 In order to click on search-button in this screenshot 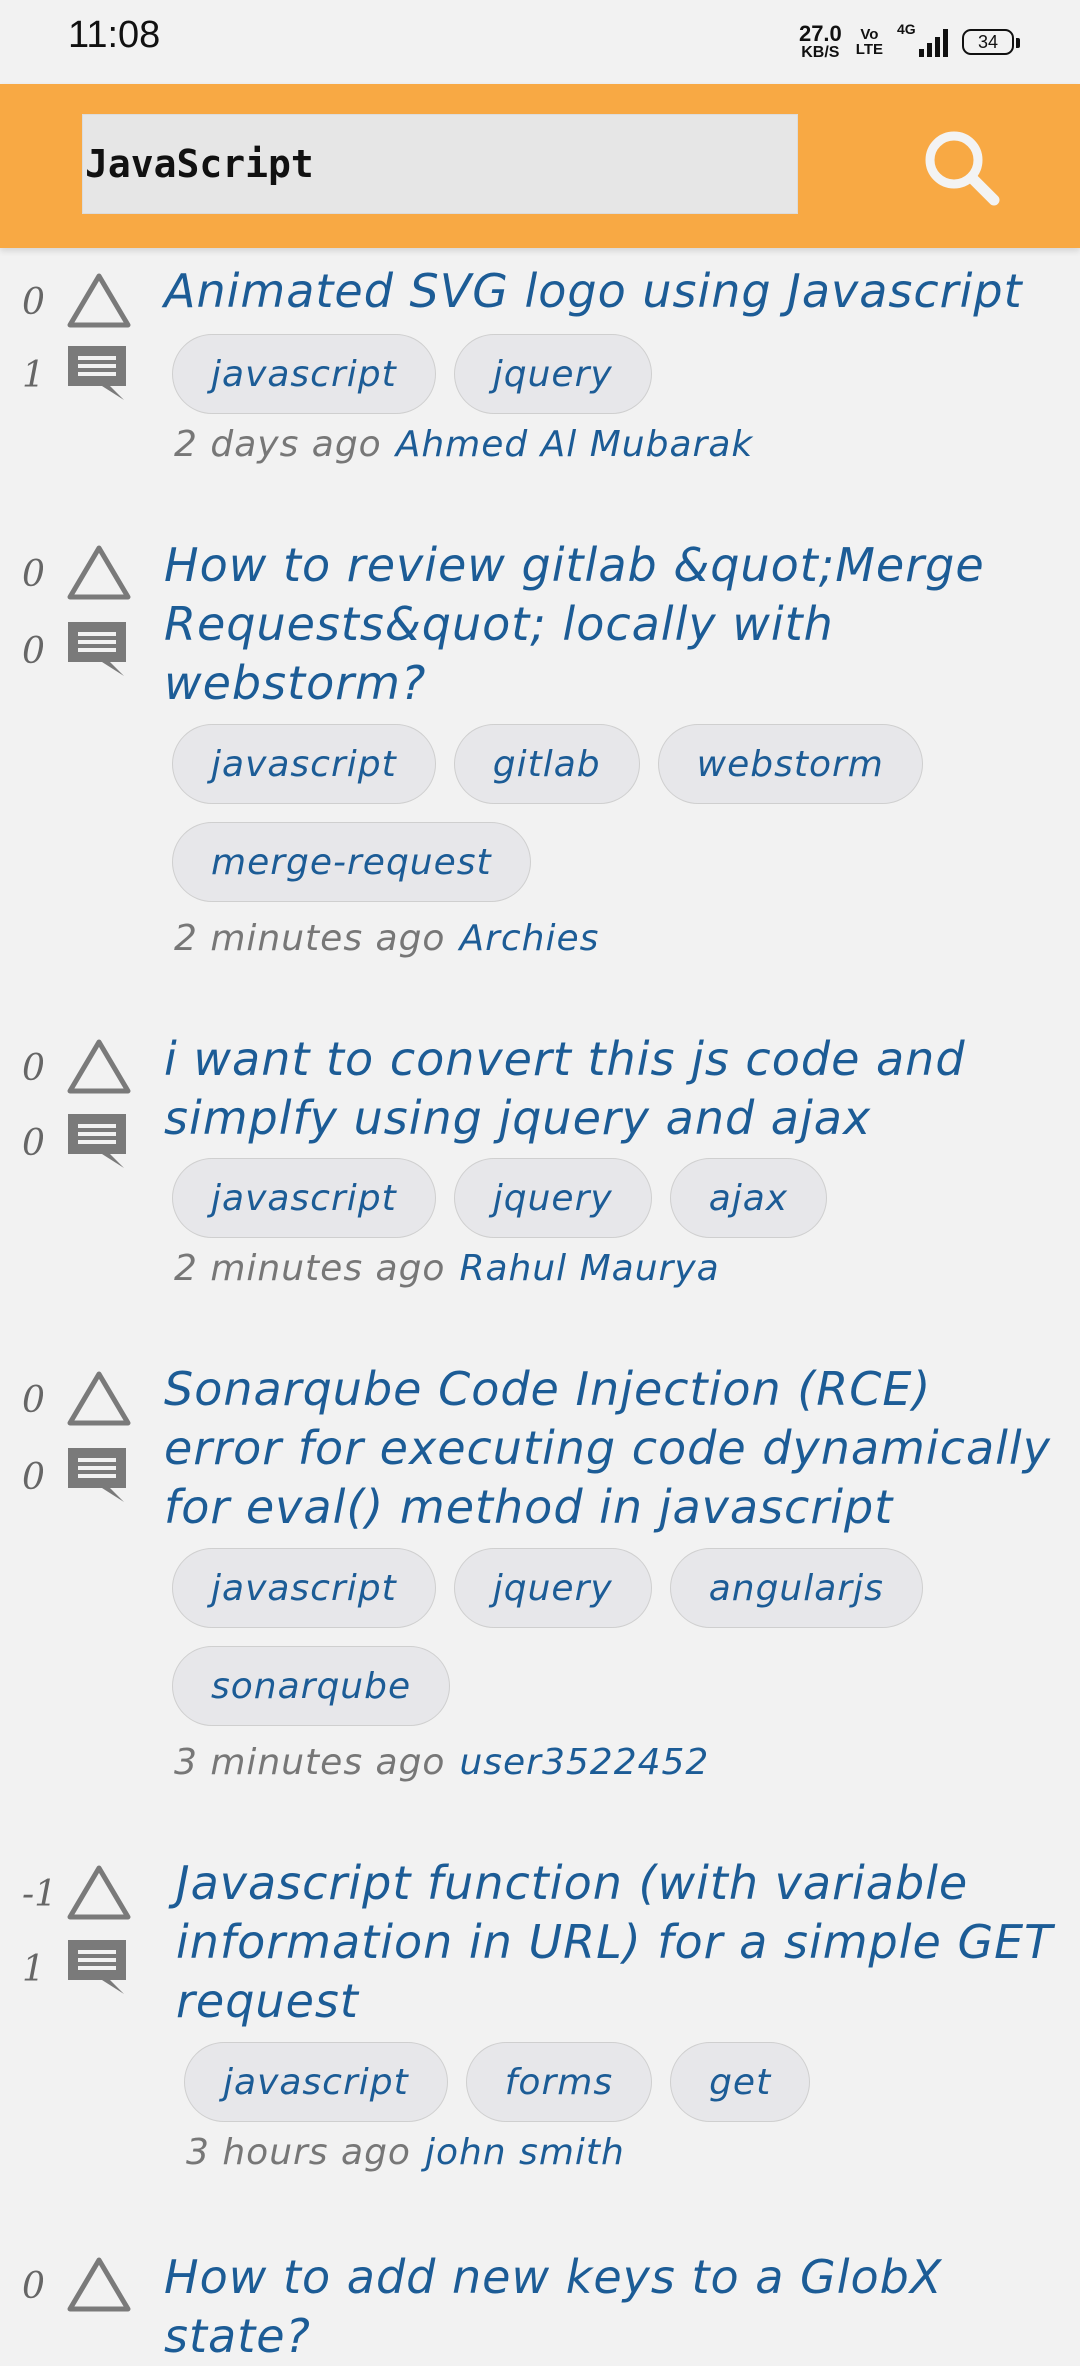, I will do `click(961, 167)`.